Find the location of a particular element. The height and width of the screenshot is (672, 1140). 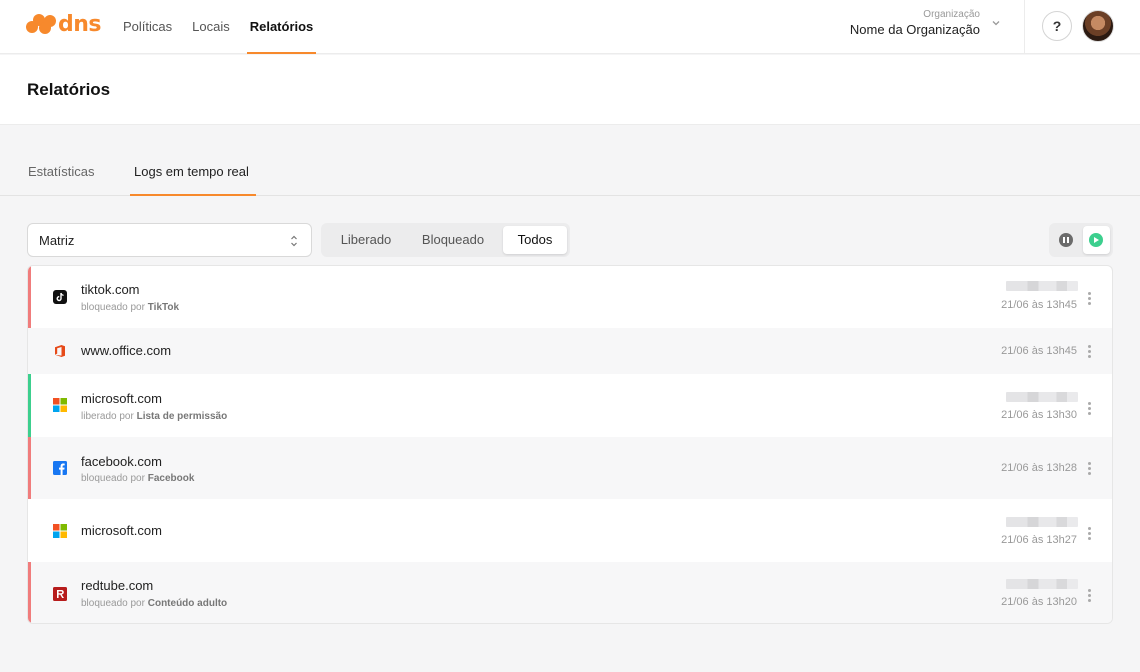

play-button is located at coordinates (1096, 240).